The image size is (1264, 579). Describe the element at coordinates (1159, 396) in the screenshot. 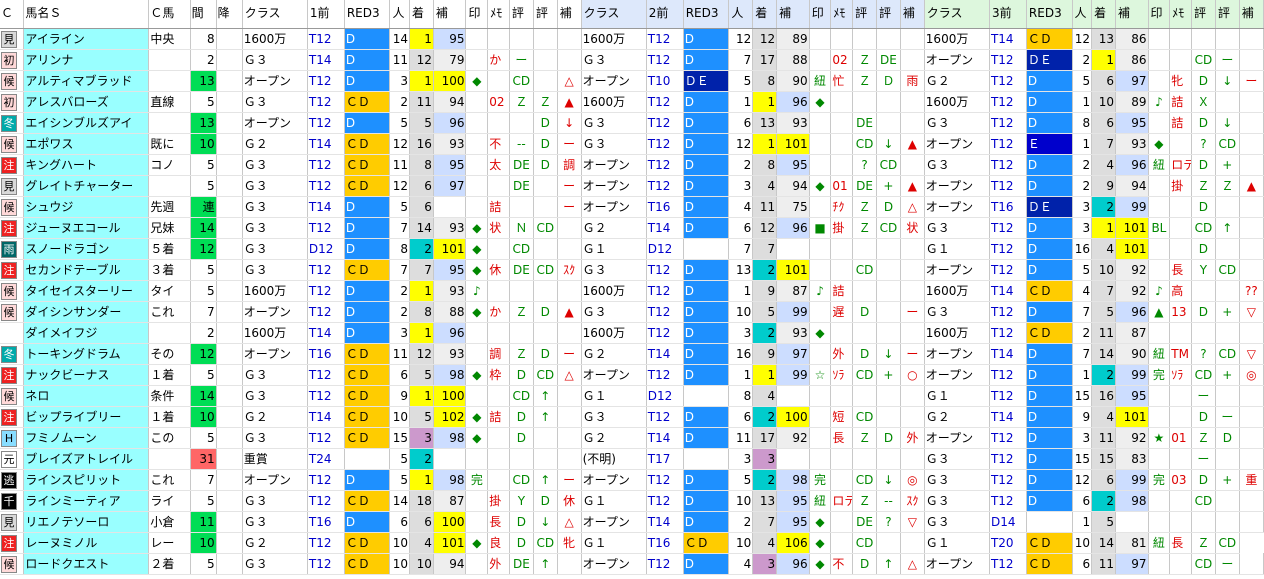

I see `mark-cell` at that location.